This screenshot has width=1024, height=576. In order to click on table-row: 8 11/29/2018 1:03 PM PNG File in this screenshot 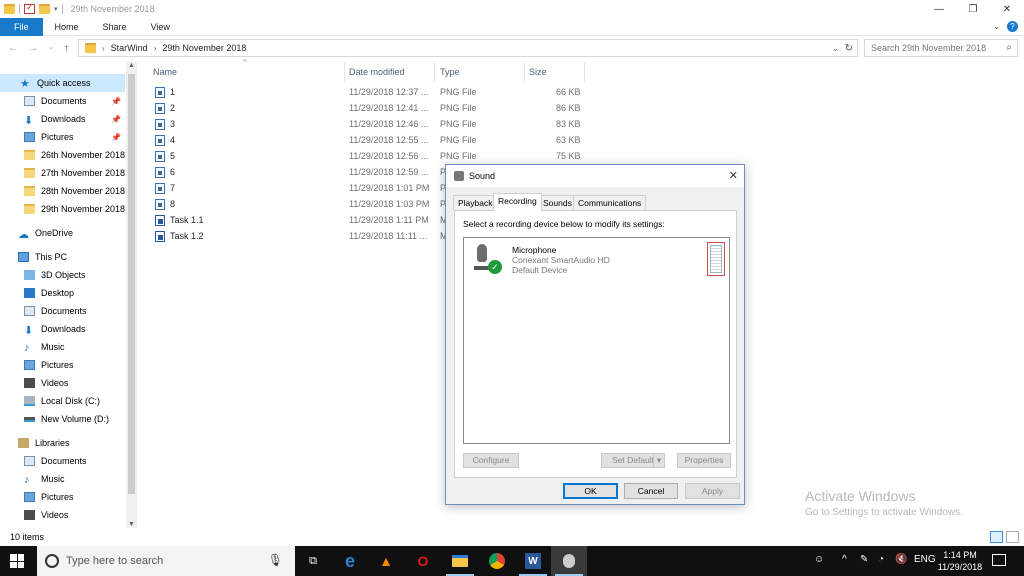, I will do `click(314, 204)`.